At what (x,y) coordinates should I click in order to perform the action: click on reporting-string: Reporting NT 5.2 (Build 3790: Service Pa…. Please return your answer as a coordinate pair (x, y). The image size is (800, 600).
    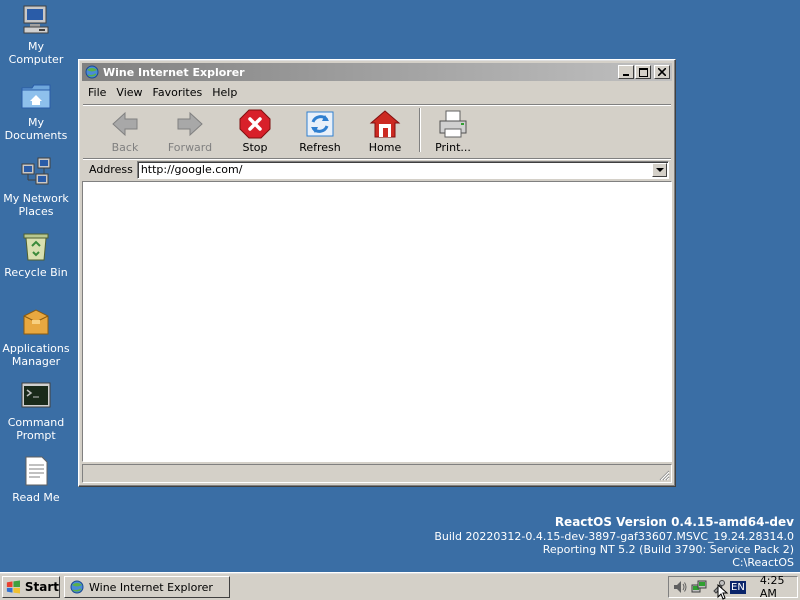
    Looking at the image, I should click on (668, 549).